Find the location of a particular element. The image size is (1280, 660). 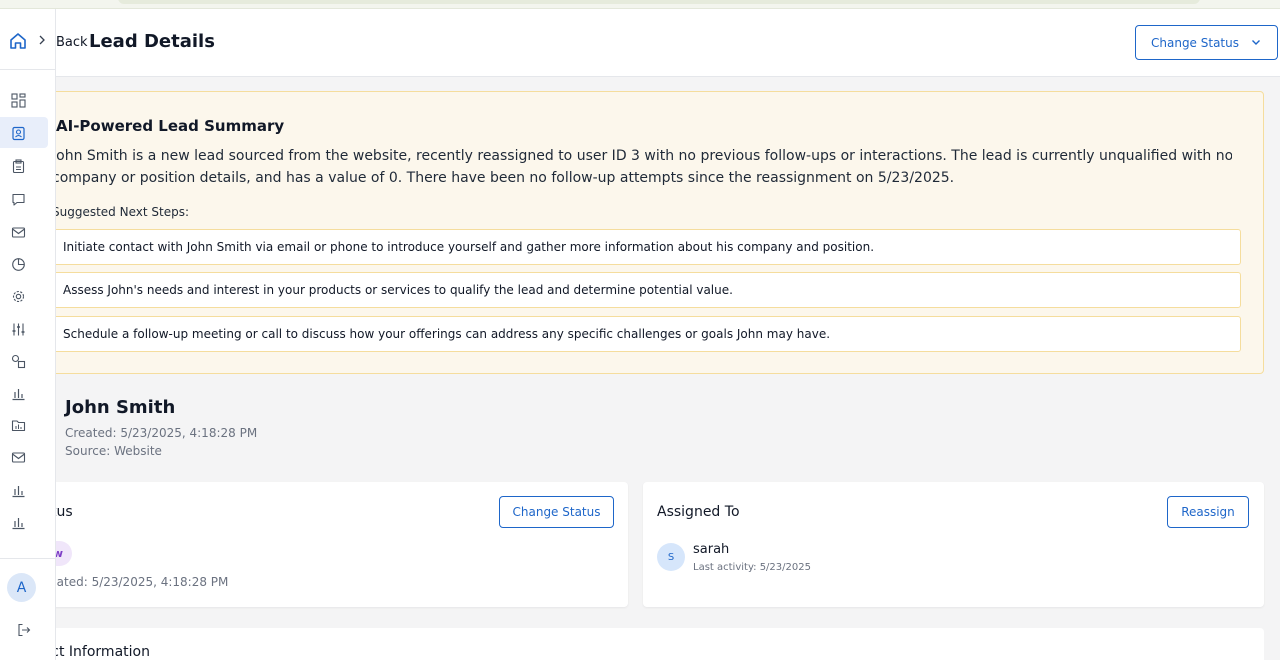

chat-icon is located at coordinates (18, 199).